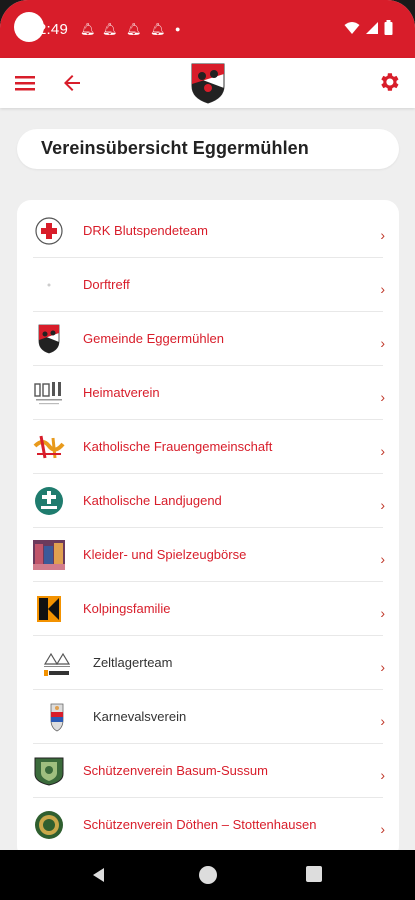 This screenshot has height=900, width=415. What do you see at coordinates (25, 83) in the screenshot?
I see `menu-icon` at bounding box center [25, 83].